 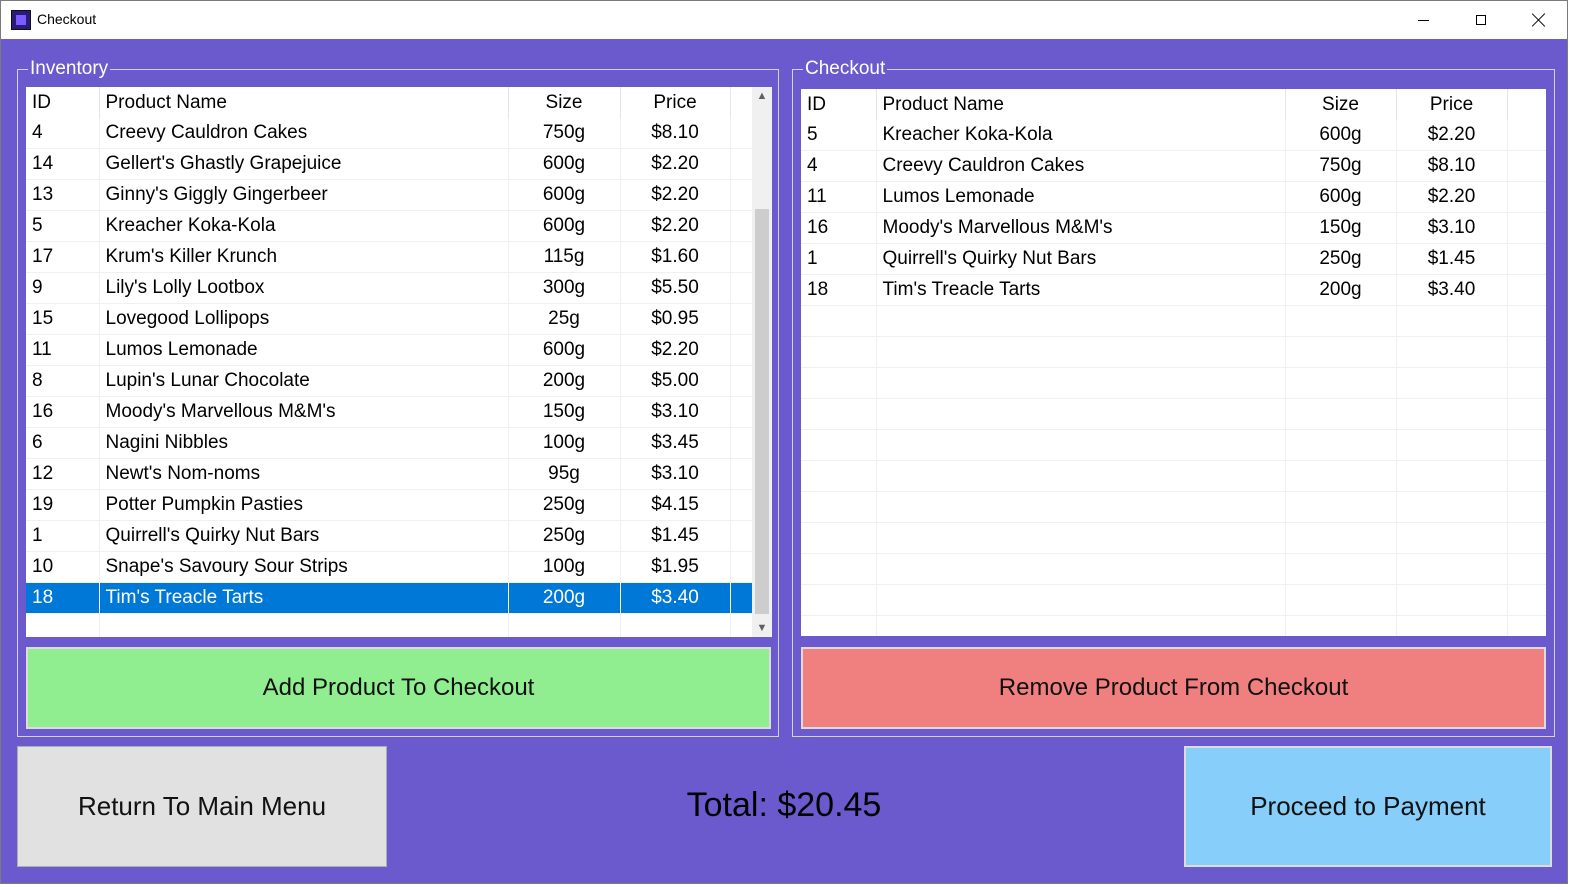 I want to click on table-row: 12 Newt's Nom-noms 95g $3.10, so click(x=389, y=474).